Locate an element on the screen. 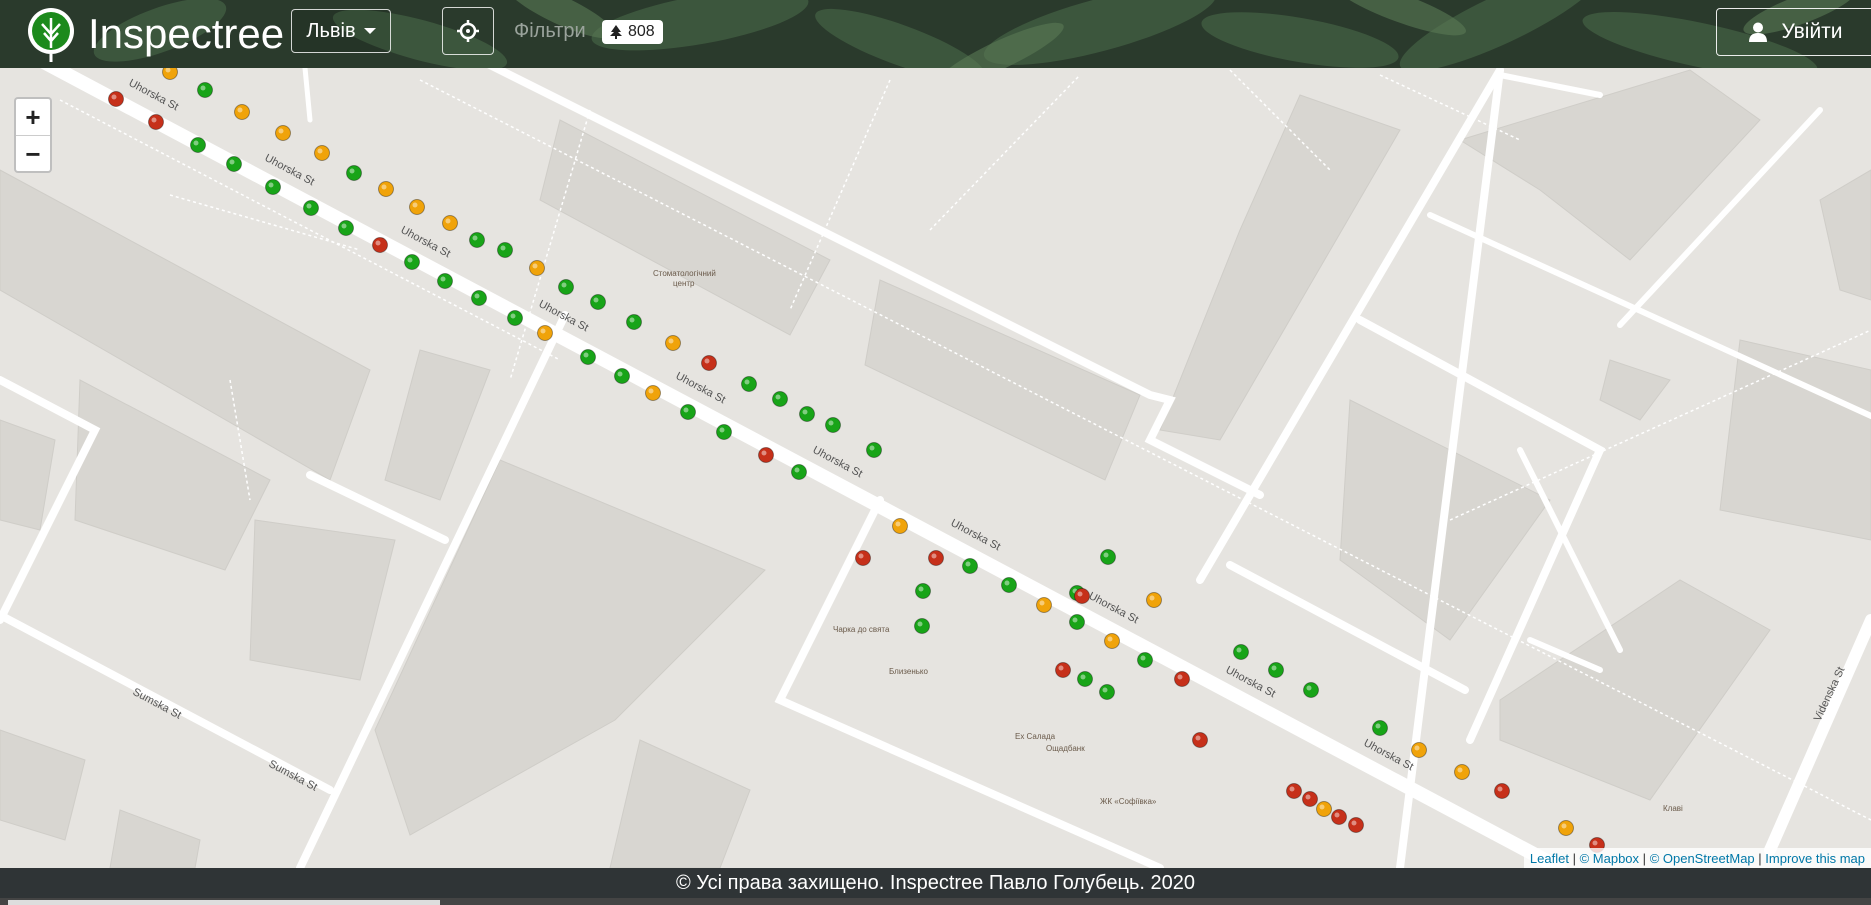 This screenshot has height=905, width=1871. poi-label: Близенько is located at coordinates (909, 671).